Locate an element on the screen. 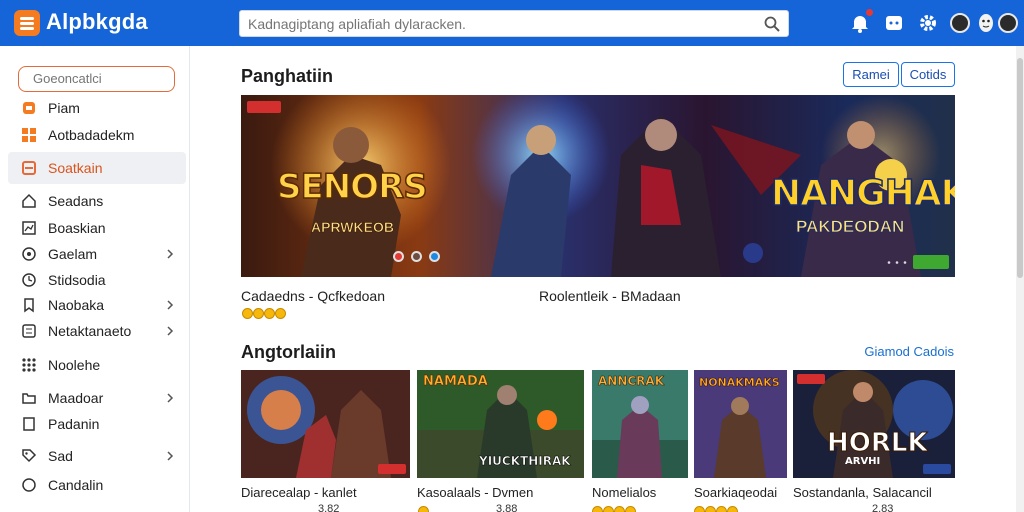  bookmark-icon is located at coordinates (29, 305).